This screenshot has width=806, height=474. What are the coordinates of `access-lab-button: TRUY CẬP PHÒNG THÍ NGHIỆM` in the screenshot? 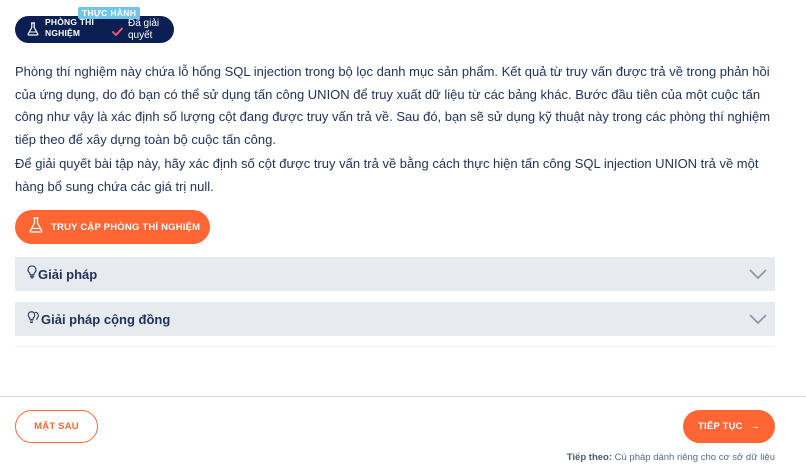 It's located at (112, 227).